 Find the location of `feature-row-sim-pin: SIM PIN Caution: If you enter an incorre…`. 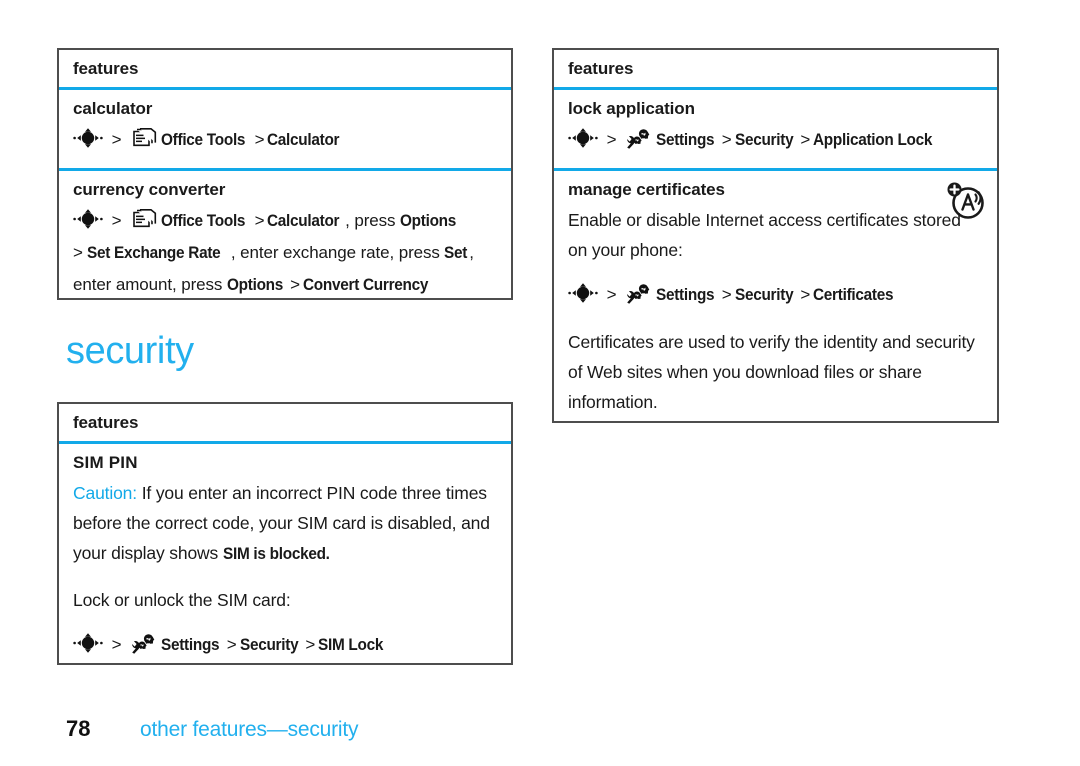

feature-row-sim-pin: SIM PIN Caution: If you enter an incorre… is located at coordinates (285, 558).